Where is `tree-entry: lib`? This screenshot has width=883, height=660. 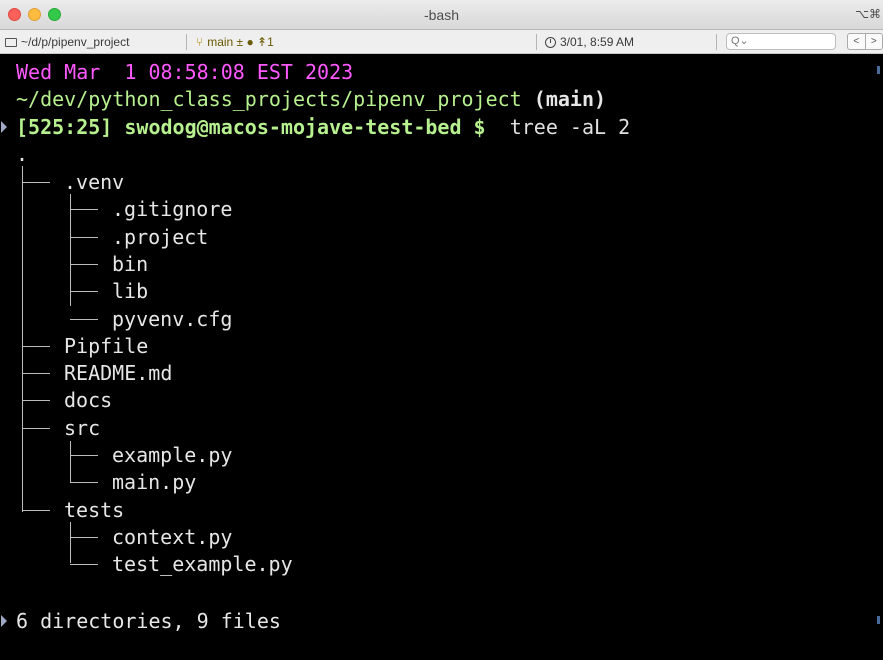
tree-entry: lib is located at coordinates (130, 291).